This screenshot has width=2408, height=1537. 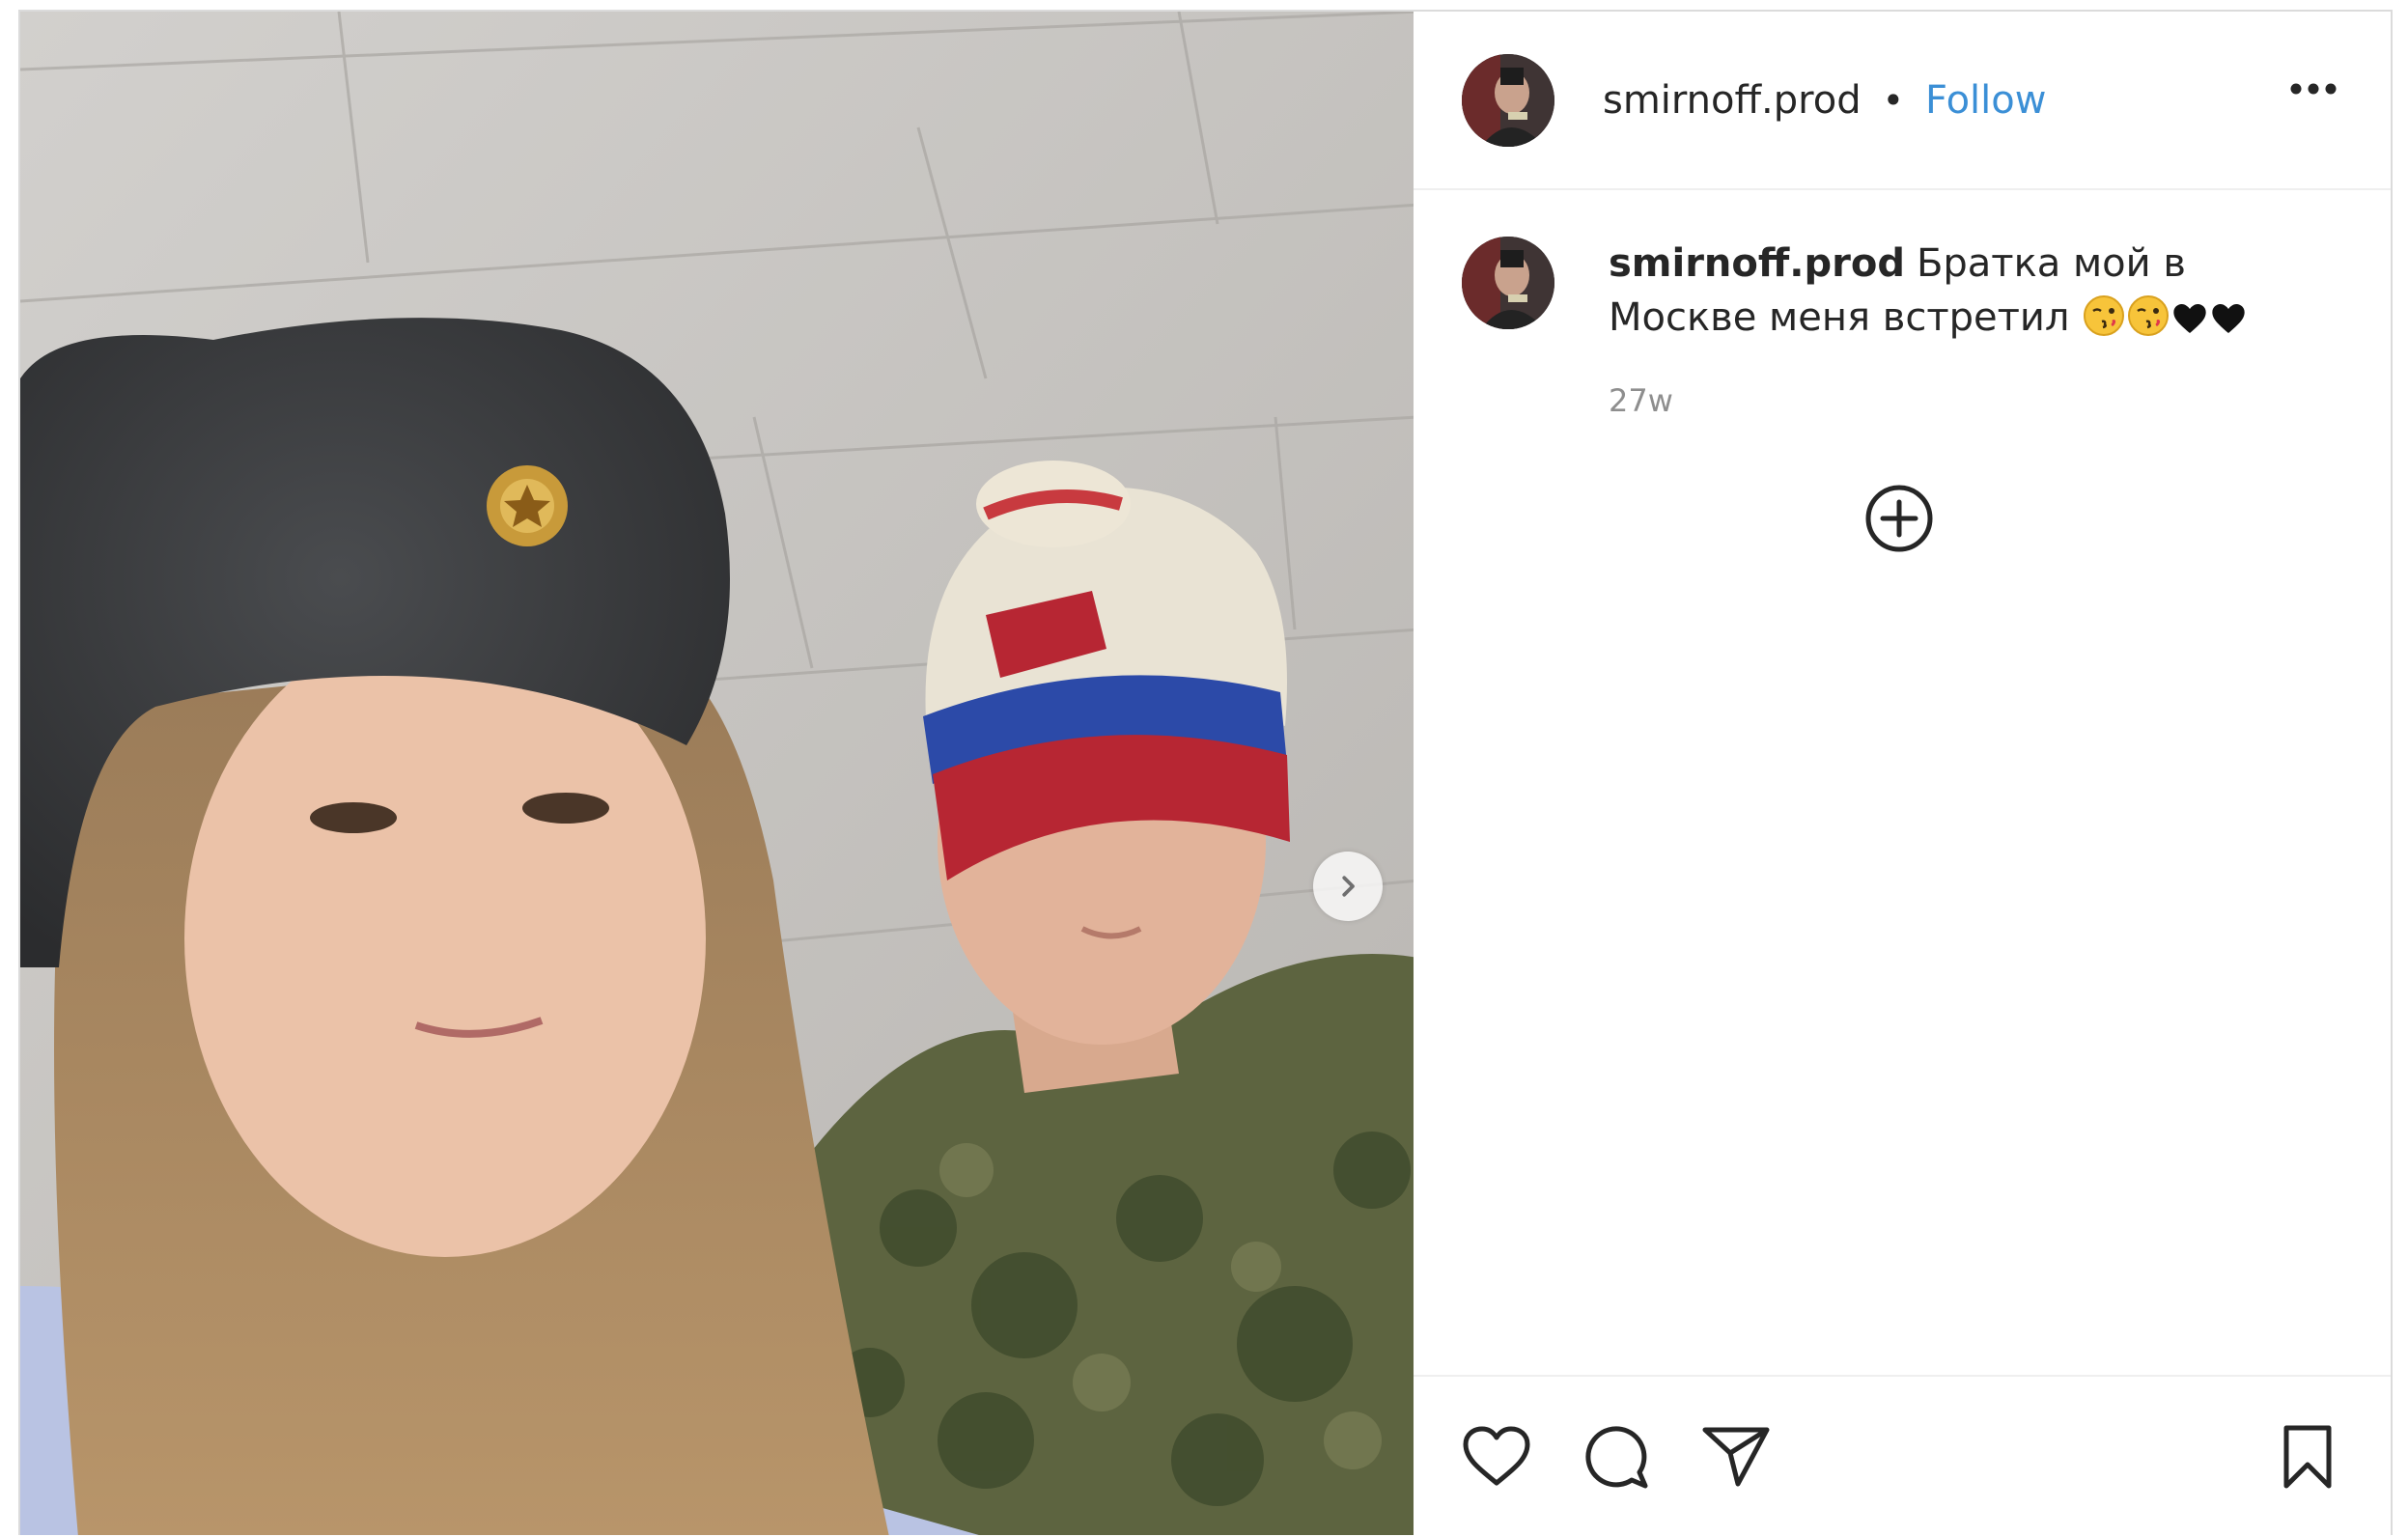 I want to click on more-options-button, so click(x=2313, y=90).